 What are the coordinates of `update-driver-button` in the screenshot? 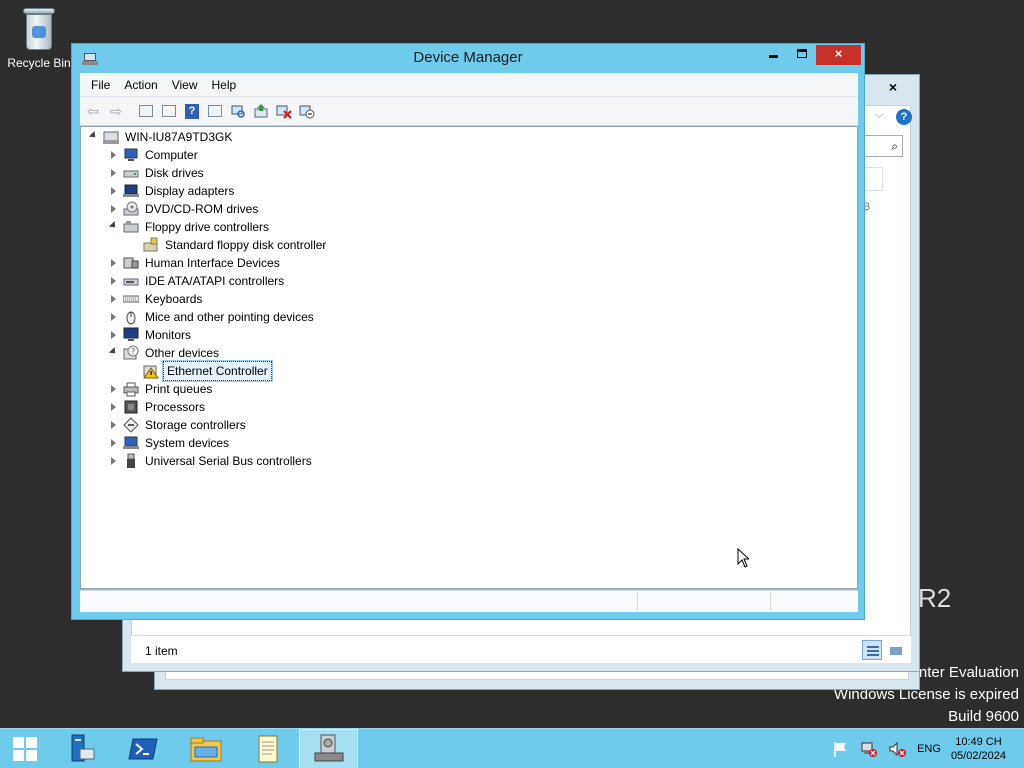 It's located at (261, 111).